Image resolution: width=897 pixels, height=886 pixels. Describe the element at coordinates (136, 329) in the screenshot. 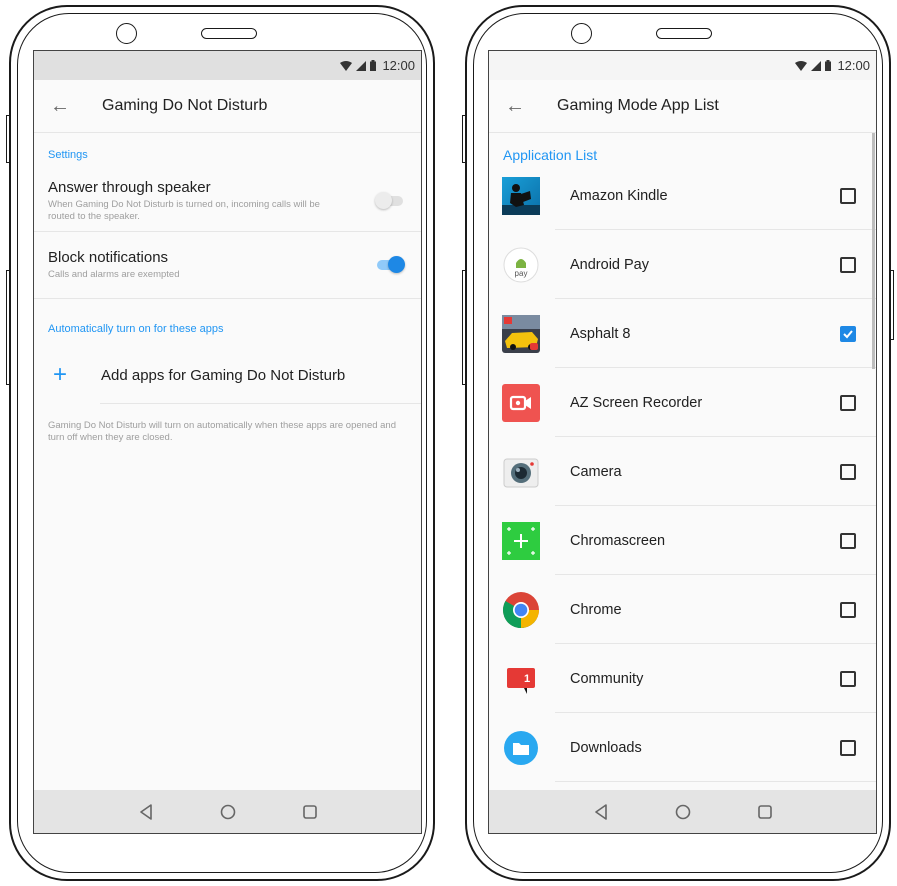

I see `auto-section-header: Automatically turn on for these apps` at that location.